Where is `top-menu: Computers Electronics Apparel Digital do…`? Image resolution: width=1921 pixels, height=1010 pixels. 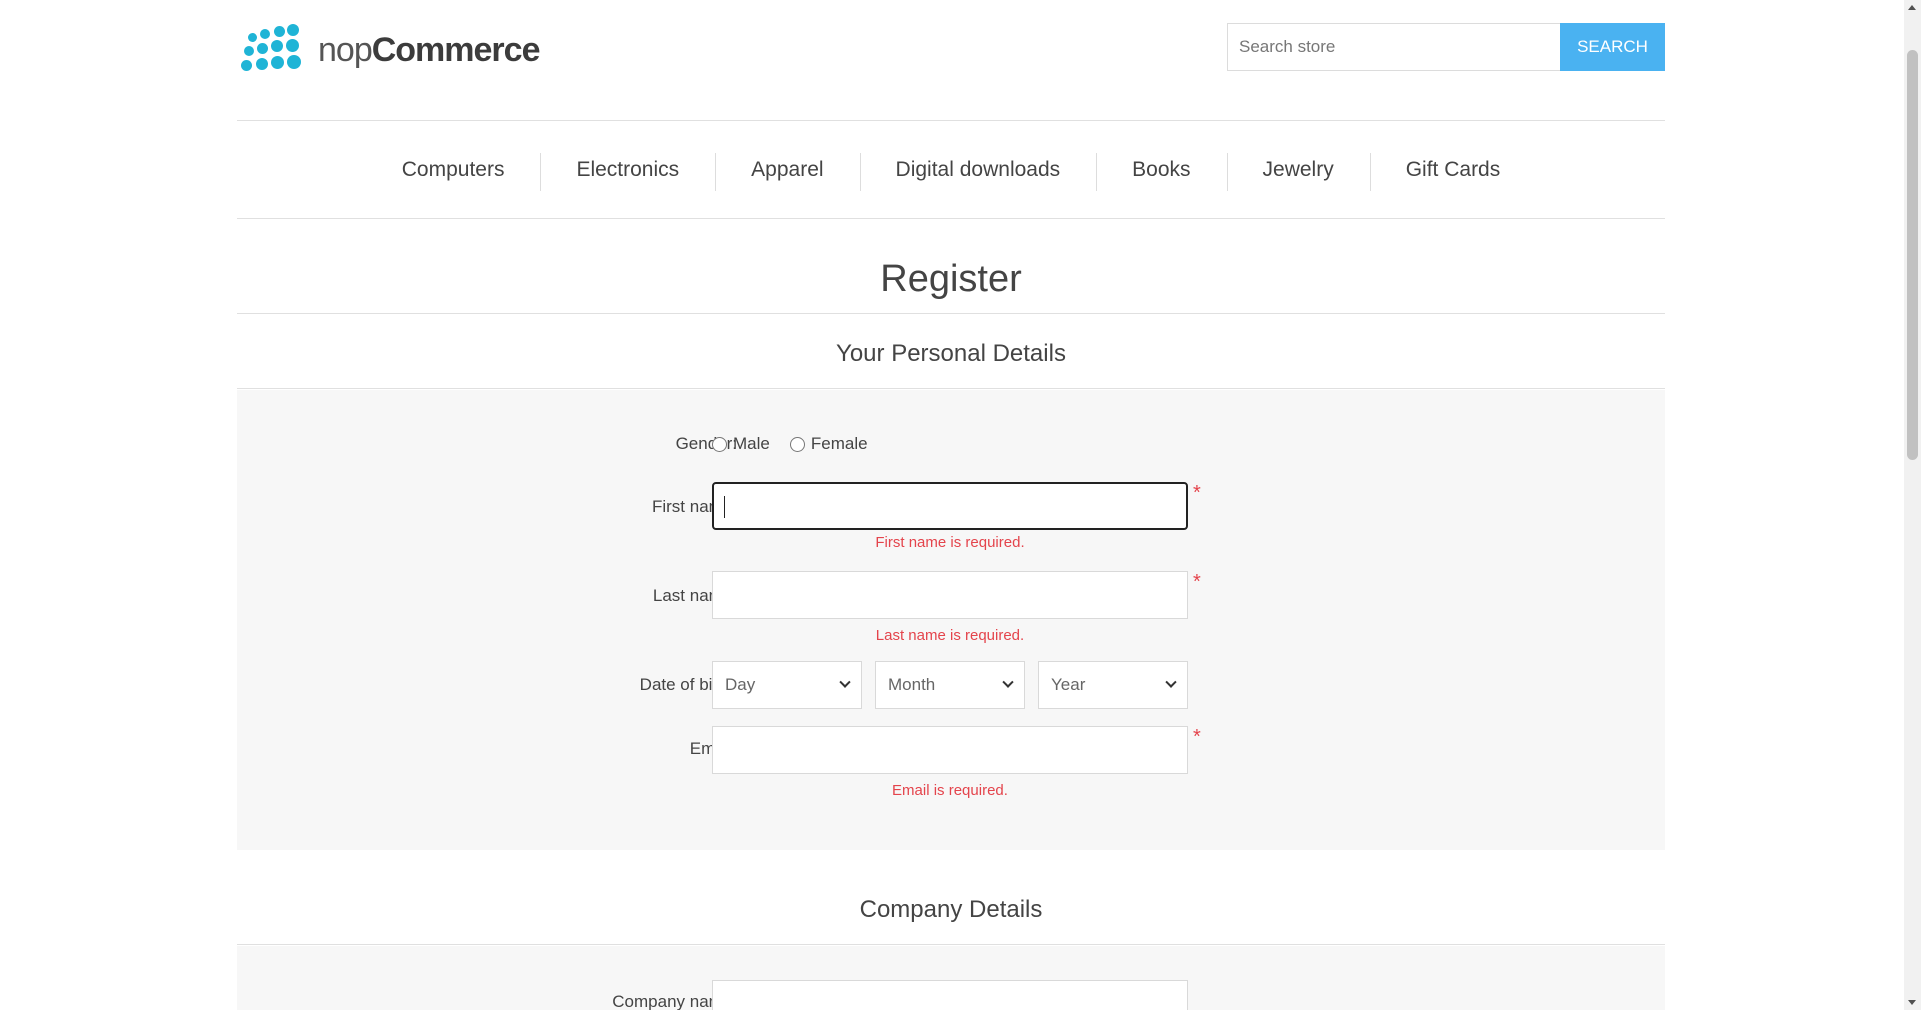 top-menu: Computers Electronics Apparel Digital do… is located at coordinates (951, 169).